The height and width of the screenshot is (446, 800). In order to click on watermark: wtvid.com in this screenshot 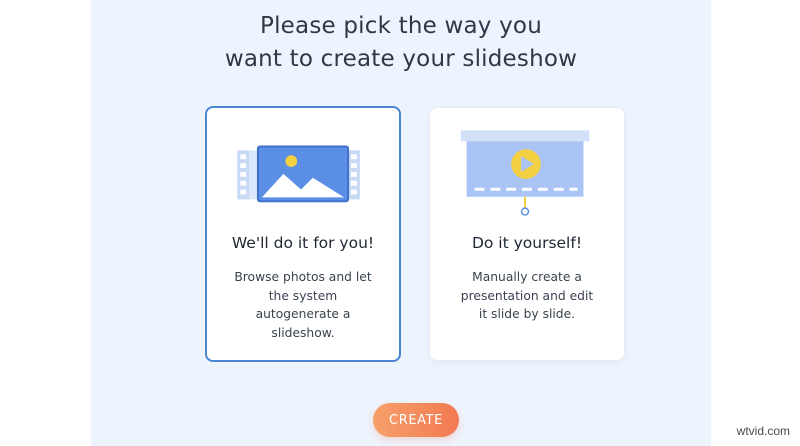, I will do `click(763, 431)`.